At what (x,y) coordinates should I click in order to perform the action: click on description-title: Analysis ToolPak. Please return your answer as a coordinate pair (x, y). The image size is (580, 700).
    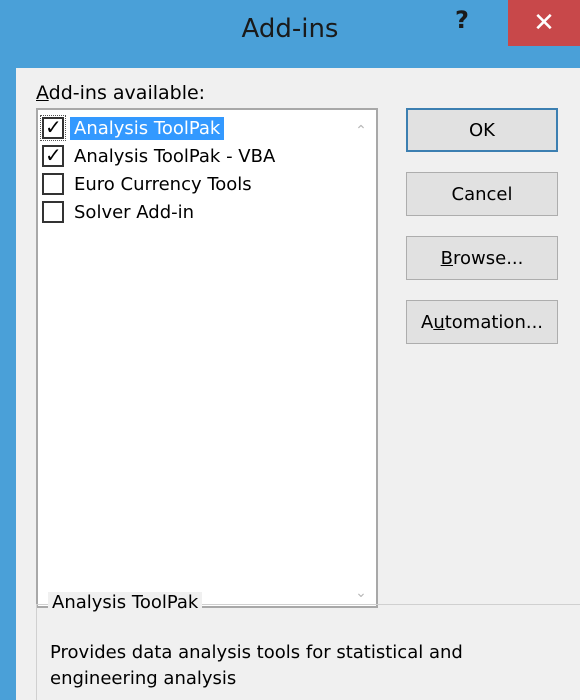
    Looking at the image, I should click on (125, 602).